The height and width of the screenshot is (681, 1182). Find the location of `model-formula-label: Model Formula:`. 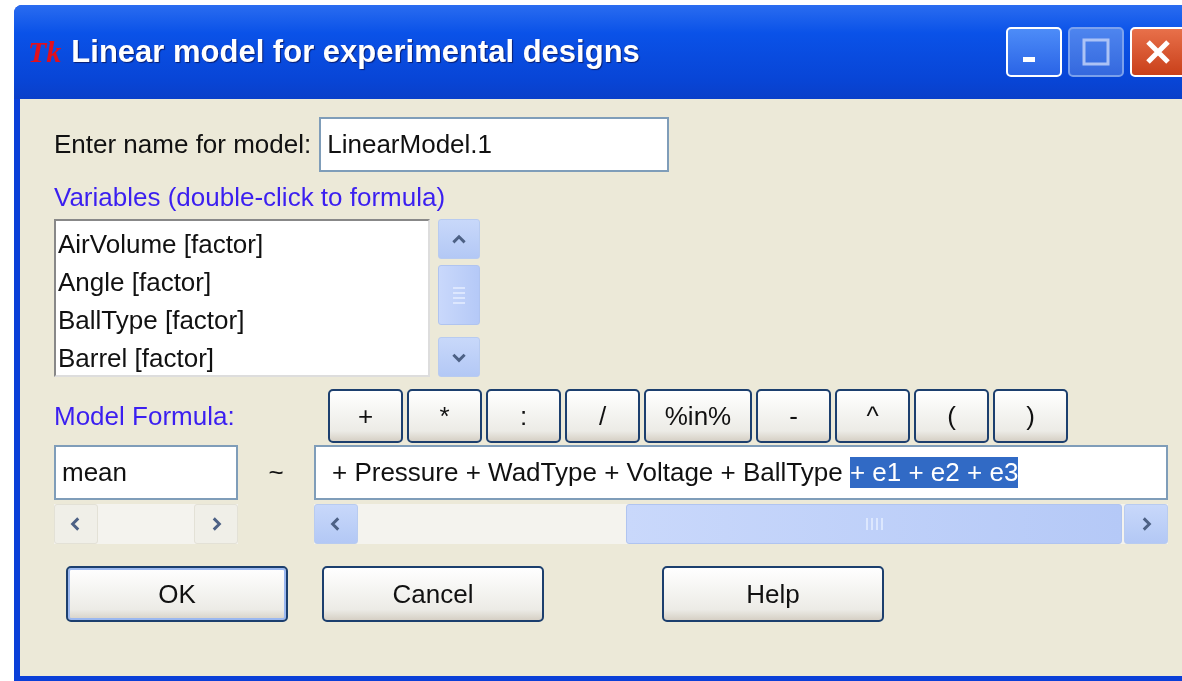

model-formula-label: Model Formula: is located at coordinates (145, 416).